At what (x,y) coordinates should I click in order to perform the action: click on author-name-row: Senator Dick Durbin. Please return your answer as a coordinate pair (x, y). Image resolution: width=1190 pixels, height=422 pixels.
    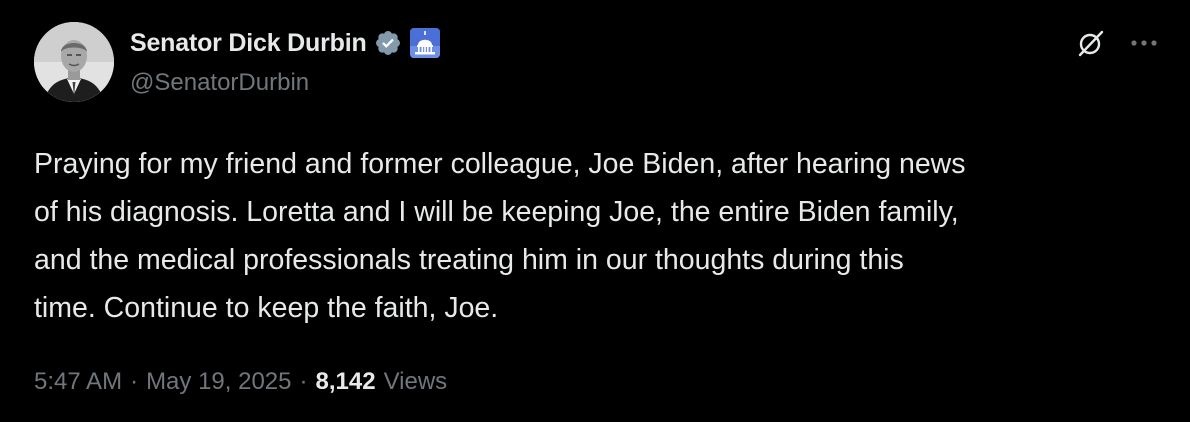
    Looking at the image, I should click on (285, 43).